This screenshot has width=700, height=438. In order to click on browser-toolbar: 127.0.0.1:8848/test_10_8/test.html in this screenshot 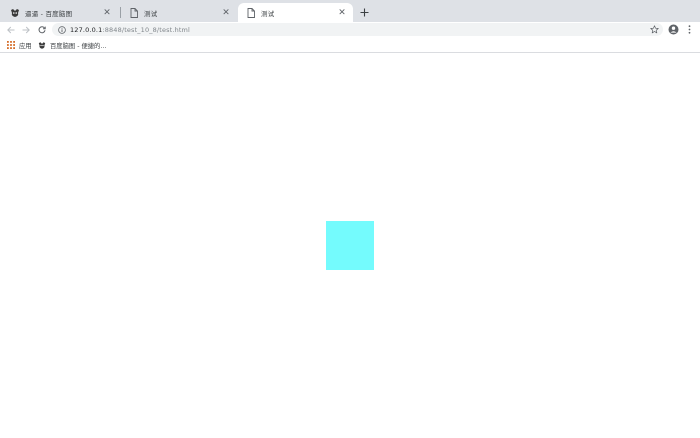, I will do `click(350, 29)`.